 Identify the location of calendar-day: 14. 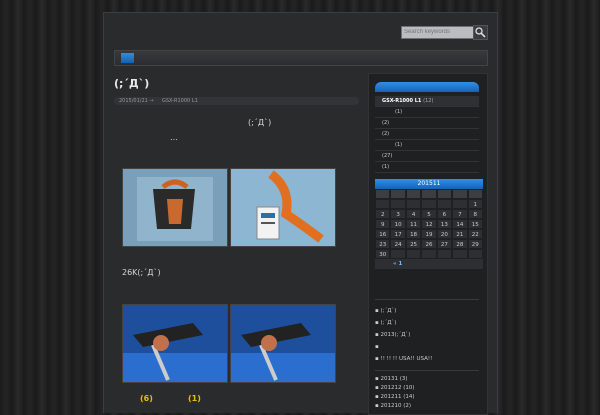
(460, 224).